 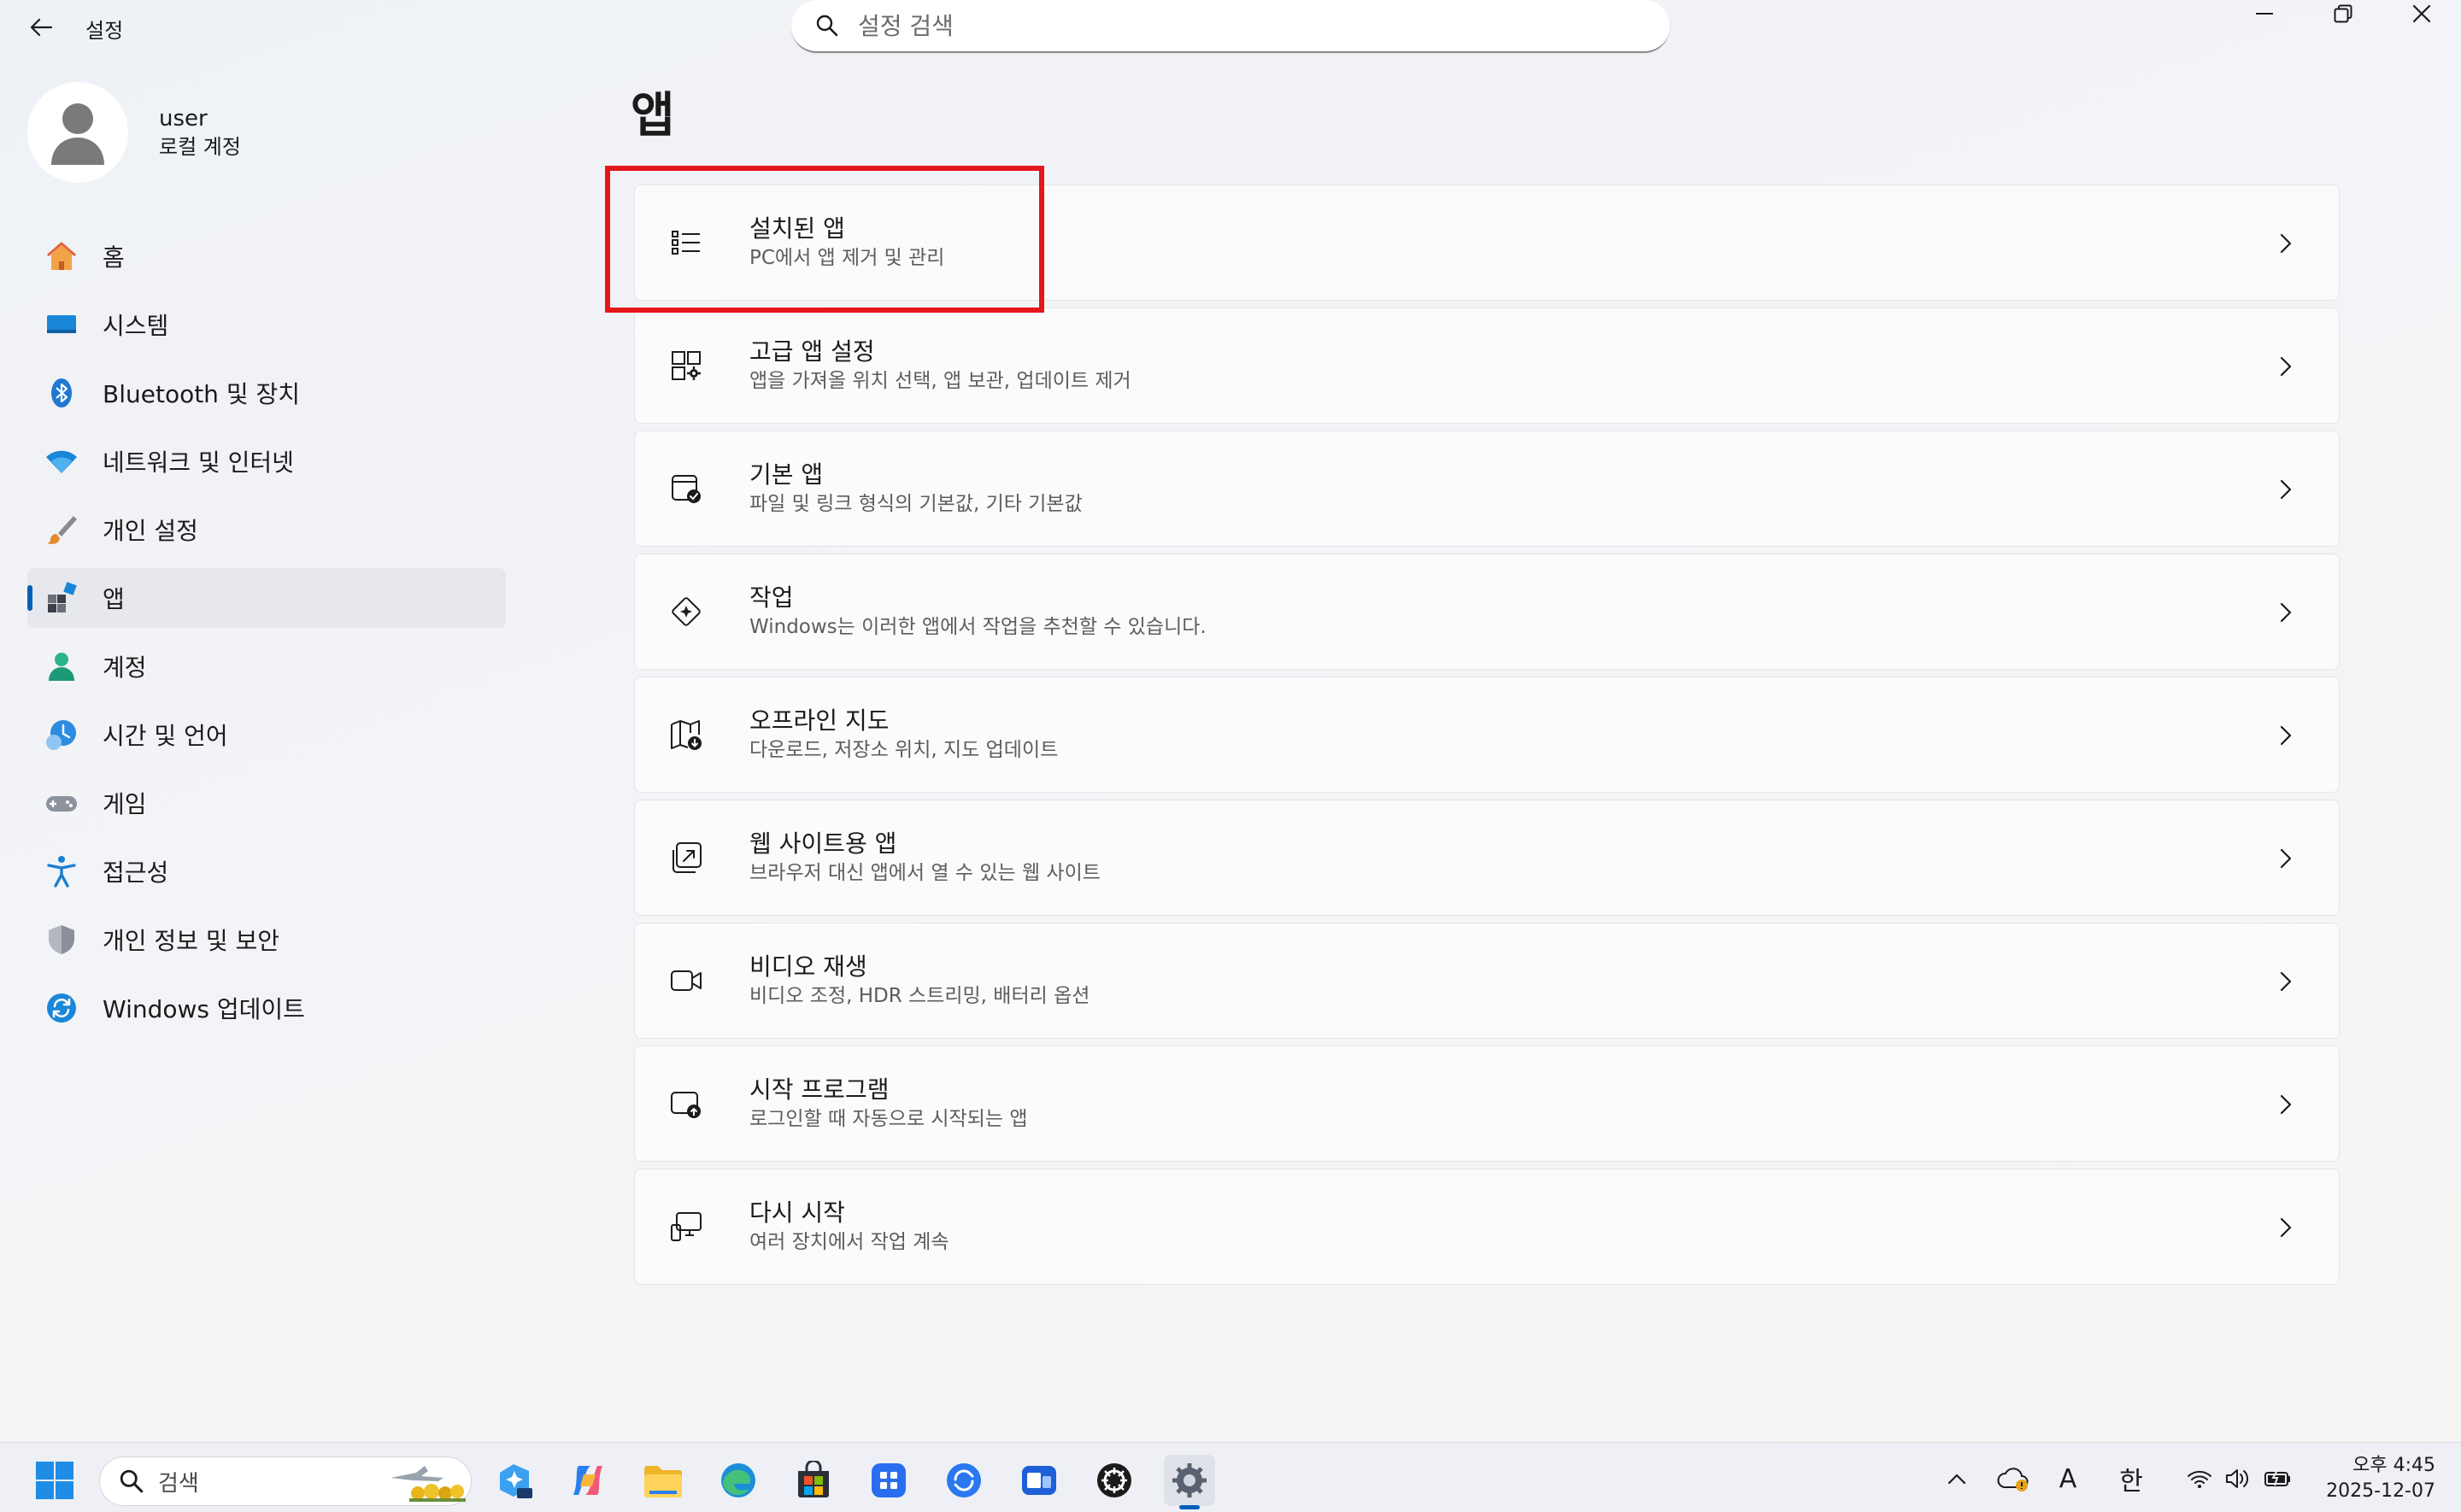 What do you see at coordinates (1487, 1104) in the screenshot?
I see `card-startup: 시작 프로그램 로그인할 때 자동으로 시작되는 앱` at bounding box center [1487, 1104].